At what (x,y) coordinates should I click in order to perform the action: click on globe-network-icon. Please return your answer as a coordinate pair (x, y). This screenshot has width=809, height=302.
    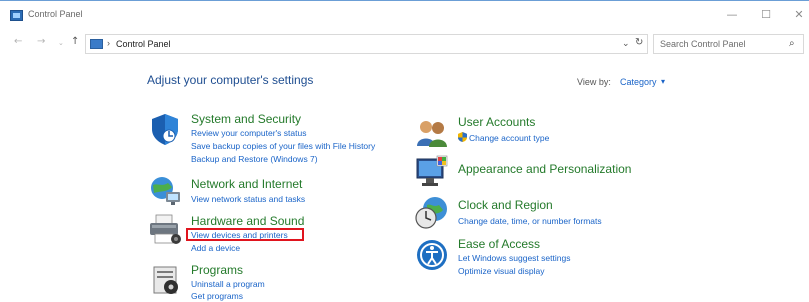
    Looking at the image, I should click on (165, 191).